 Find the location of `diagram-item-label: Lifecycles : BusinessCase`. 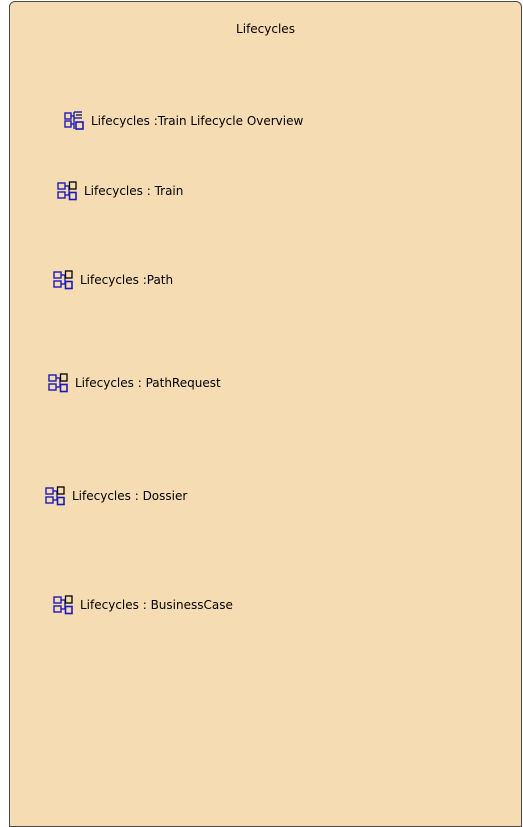

diagram-item-label: Lifecycles : BusinessCase is located at coordinates (156, 605).